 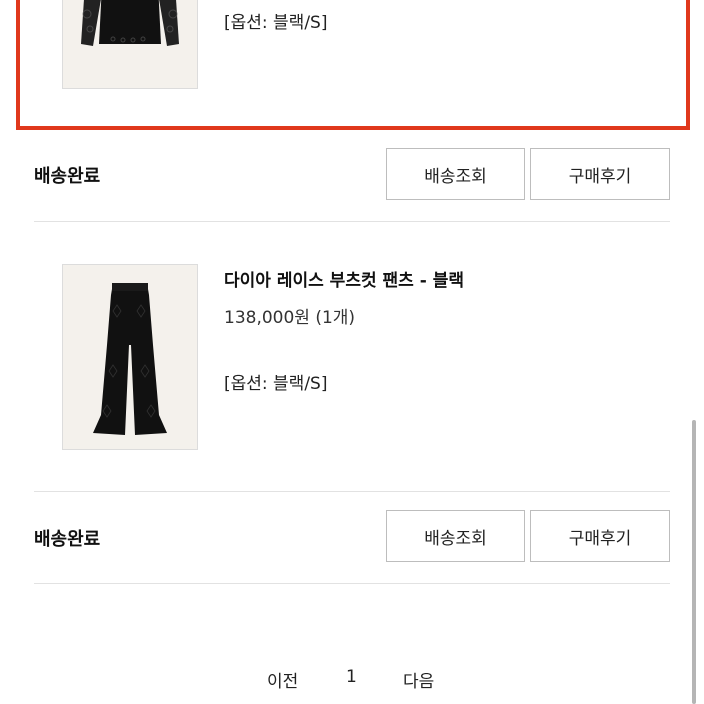 I want to click on product-thumbnail-lace-top, so click(x=130, y=44).